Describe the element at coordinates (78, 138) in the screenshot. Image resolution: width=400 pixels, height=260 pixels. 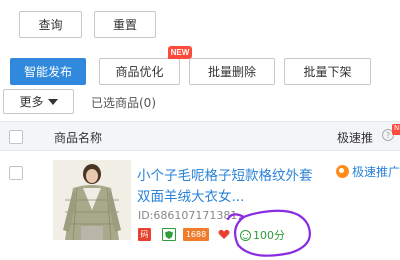
I see `column-product-name: 商品名称` at that location.